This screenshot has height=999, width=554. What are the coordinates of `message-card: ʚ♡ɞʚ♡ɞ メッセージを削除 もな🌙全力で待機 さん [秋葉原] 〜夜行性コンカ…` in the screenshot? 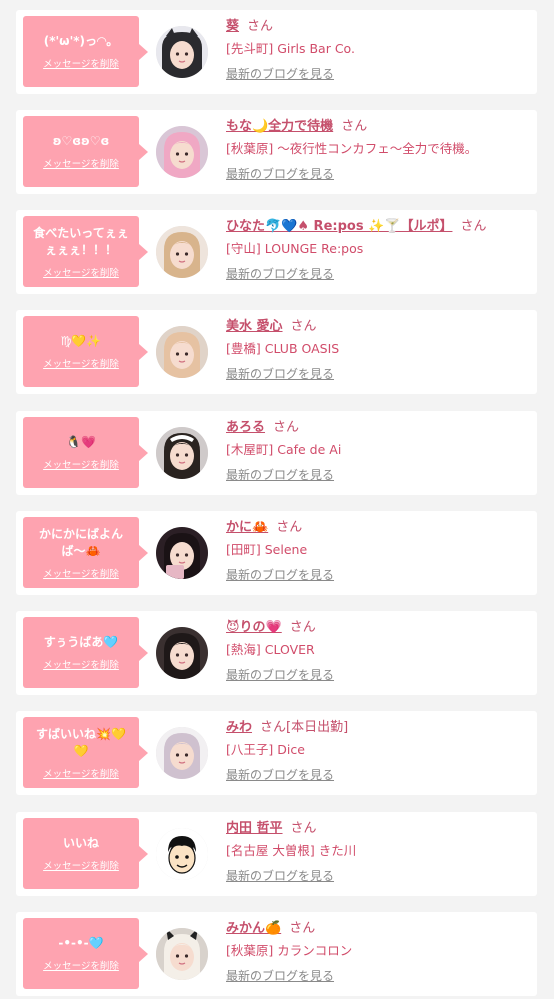 It's located at (276, 152).